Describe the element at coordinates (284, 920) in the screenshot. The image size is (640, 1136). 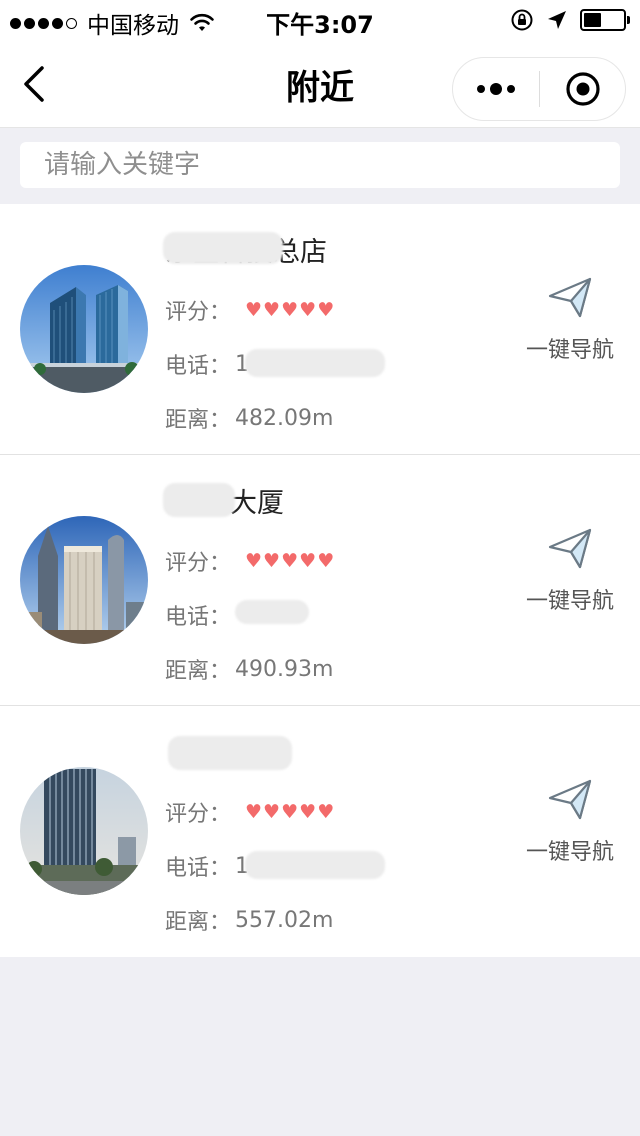
I see `distance-value: 557.02m` at that location.